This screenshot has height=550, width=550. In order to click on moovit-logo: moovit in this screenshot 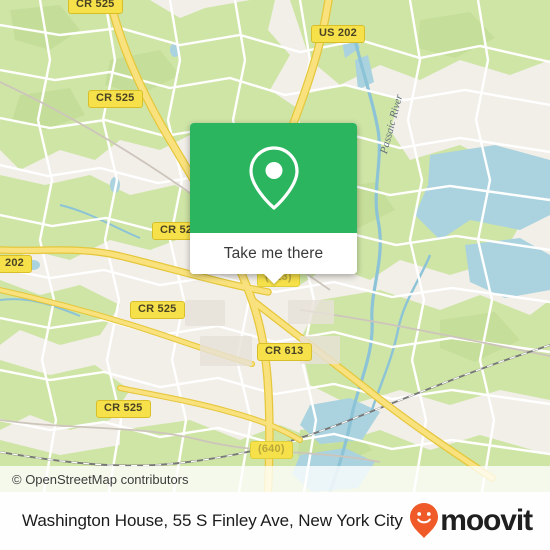, I will do `click(479, 521)`.